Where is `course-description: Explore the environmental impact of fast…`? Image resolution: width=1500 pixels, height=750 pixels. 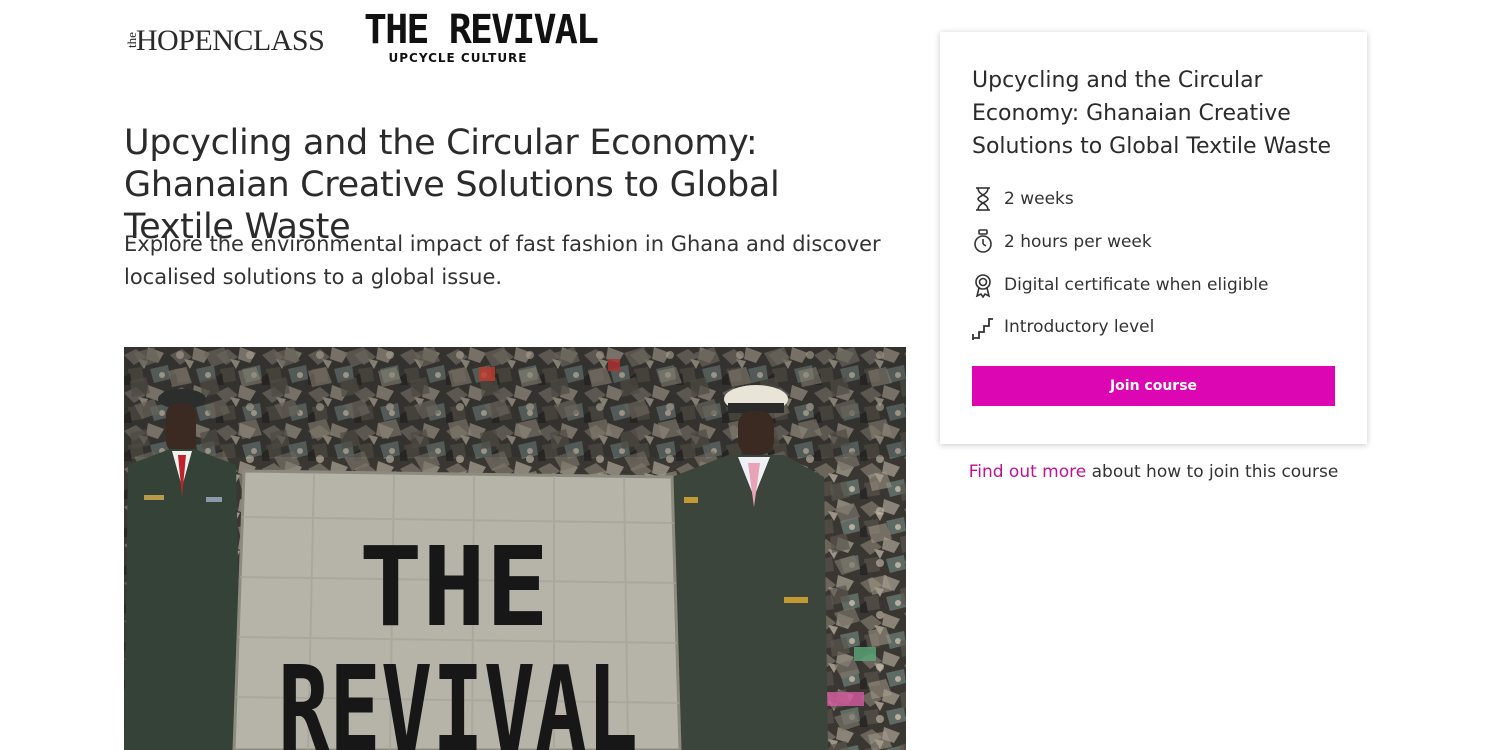 course-description: Explore the environmental impact of fast… is located at coordinates (502, 260).